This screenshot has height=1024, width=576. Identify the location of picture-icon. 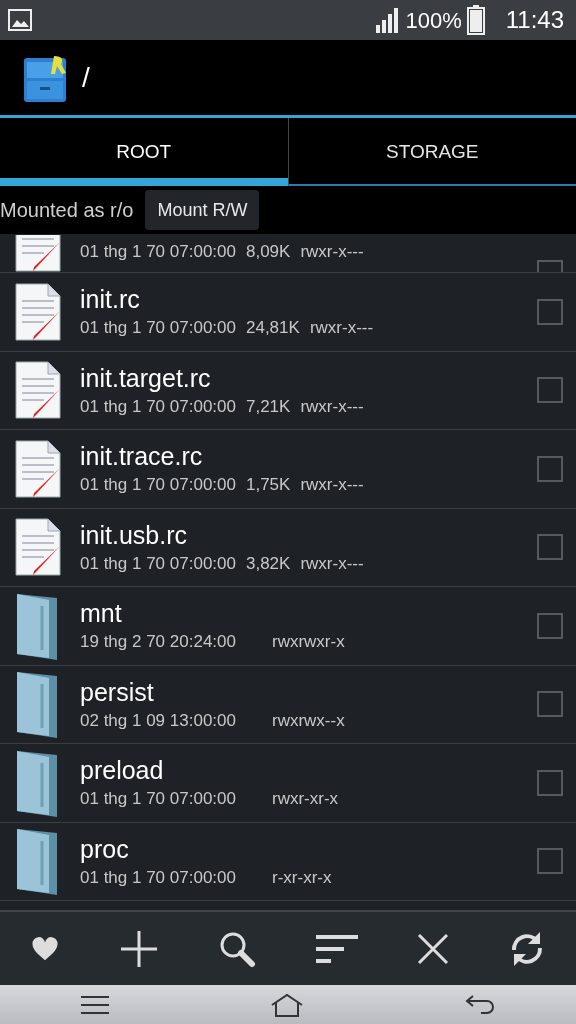
(20, 20).